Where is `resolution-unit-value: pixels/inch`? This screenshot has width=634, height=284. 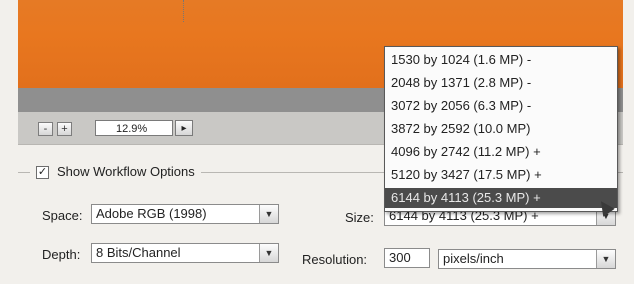 resolution-unit-value: pixels/inch is located at coordinates (473, 258).